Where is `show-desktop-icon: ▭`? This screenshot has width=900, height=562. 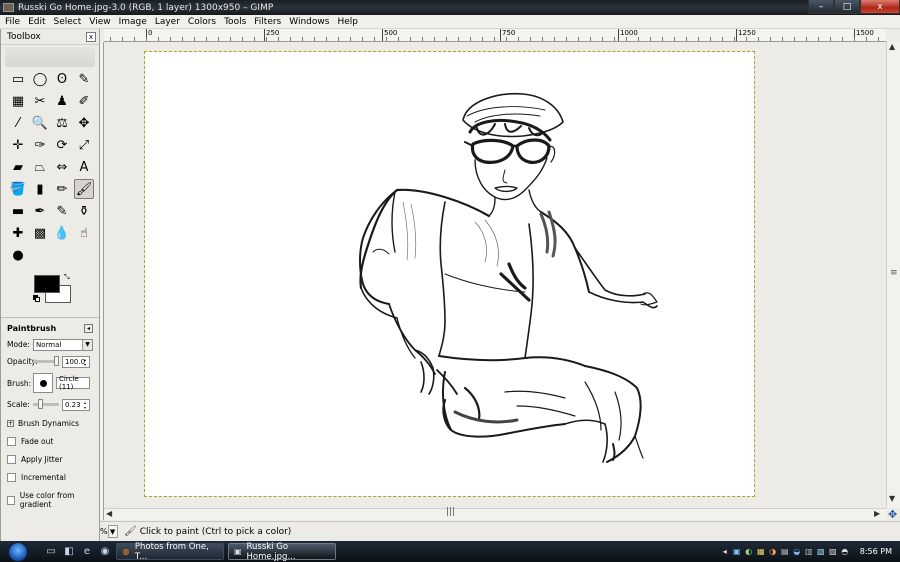
show-desktop-icon: ▭ is located at coordinates (51, 551).